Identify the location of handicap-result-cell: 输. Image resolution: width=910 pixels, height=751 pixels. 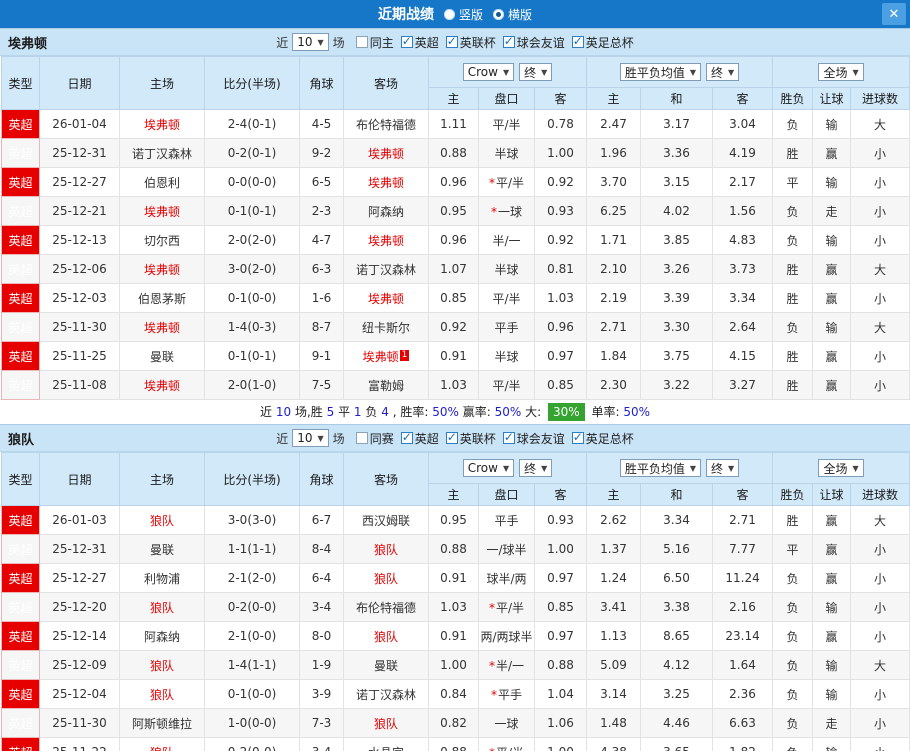
(832, 694).